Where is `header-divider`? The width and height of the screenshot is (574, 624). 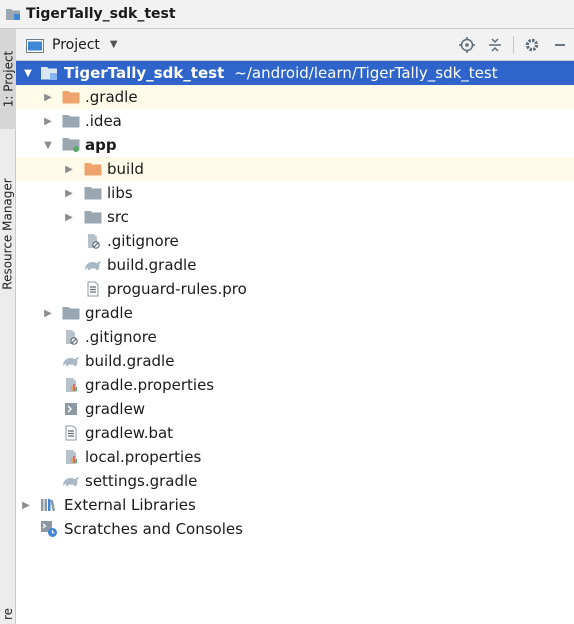 header-divider is located at coordinates (513, 44).